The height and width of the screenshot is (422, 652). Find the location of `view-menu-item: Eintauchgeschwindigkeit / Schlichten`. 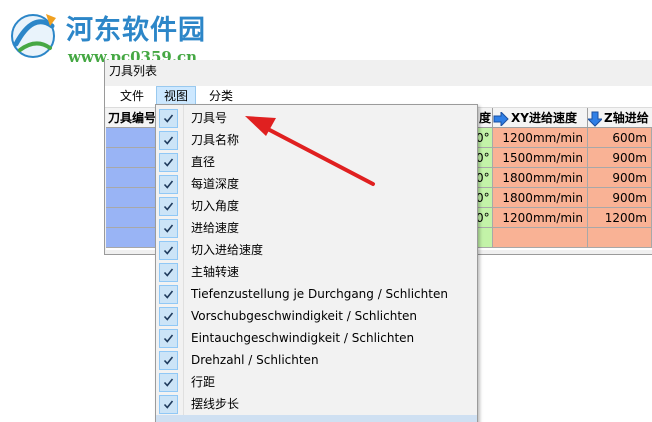

view-menu-item: Eintauchgeschwindigkeit / Schlichten is located at coordinates (316, 338).